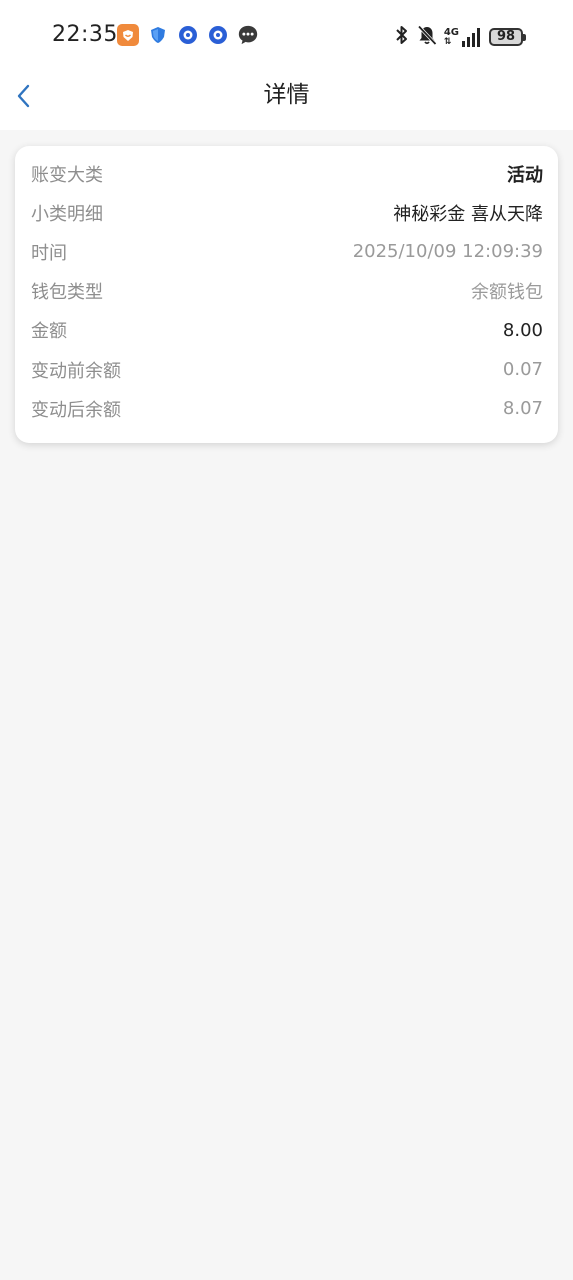 The image size is (573, 1280). Describe the element at coordinates (522, 370) in the screenshot. I see `detail-value-balance-before: 0.07` at that location.